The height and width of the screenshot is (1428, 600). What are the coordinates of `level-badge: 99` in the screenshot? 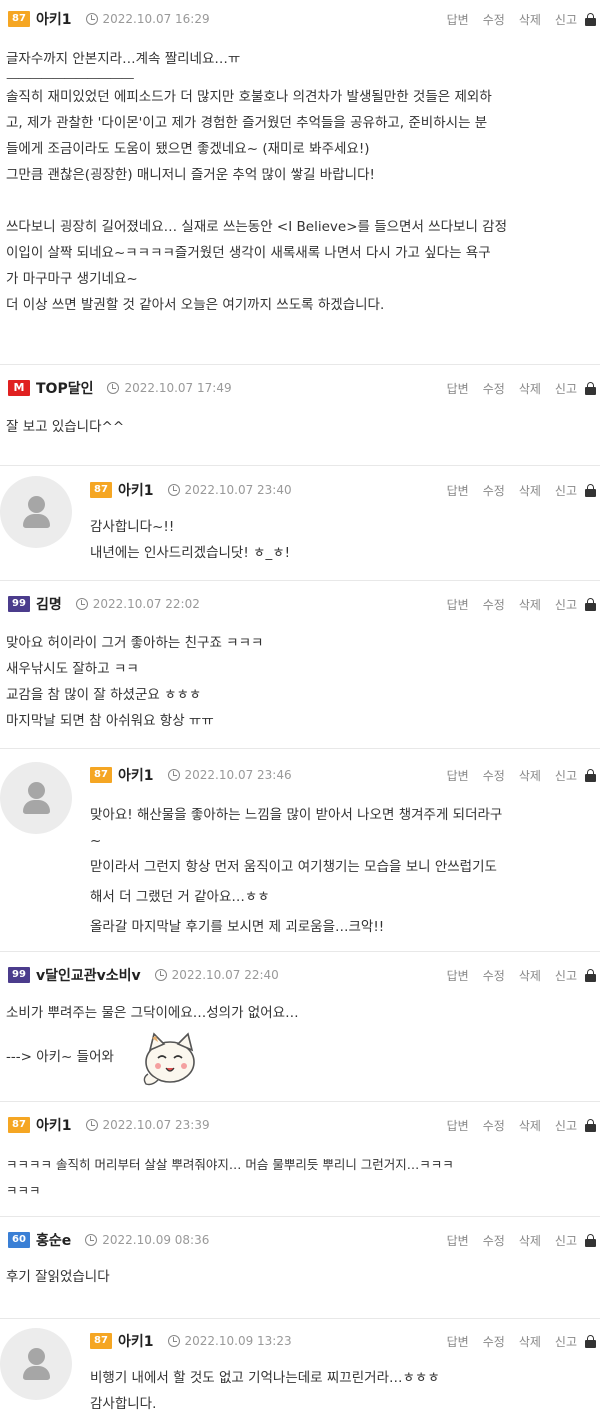 It's located at (19, 604).